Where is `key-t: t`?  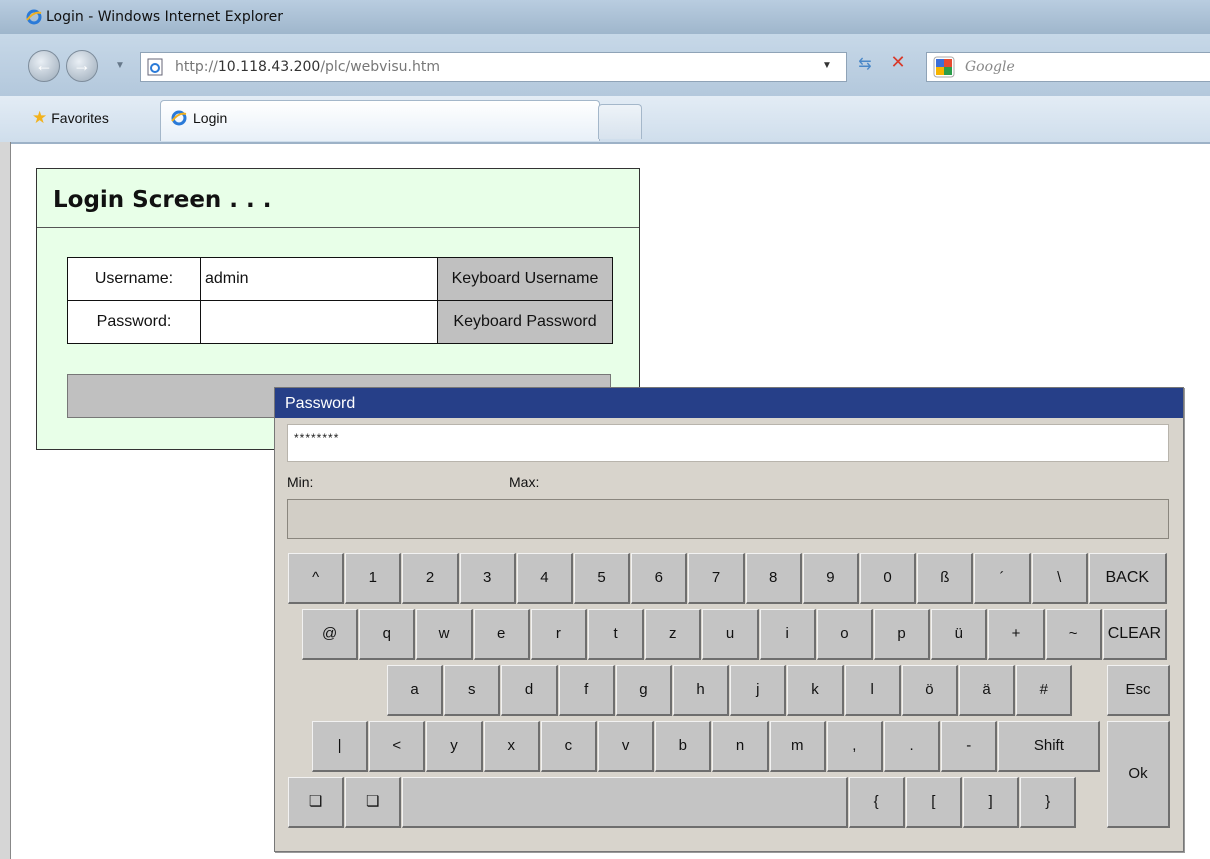 key-t: t is located at coordinates (616, 634).